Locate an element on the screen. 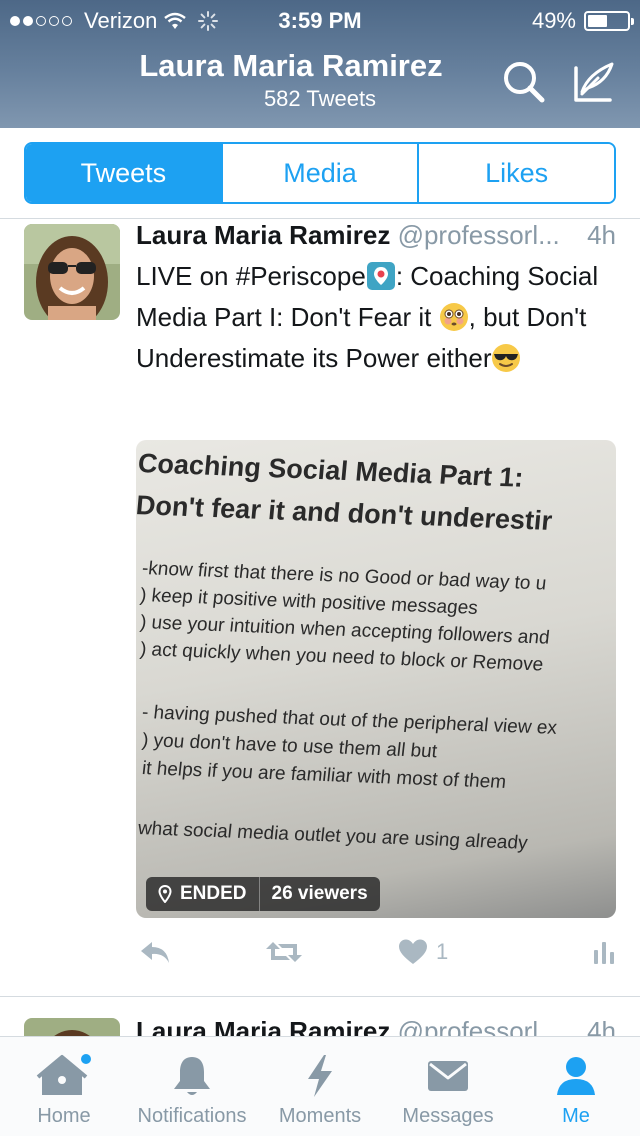  tab-home-icon-wrap is located at coordinates (64, 1076).